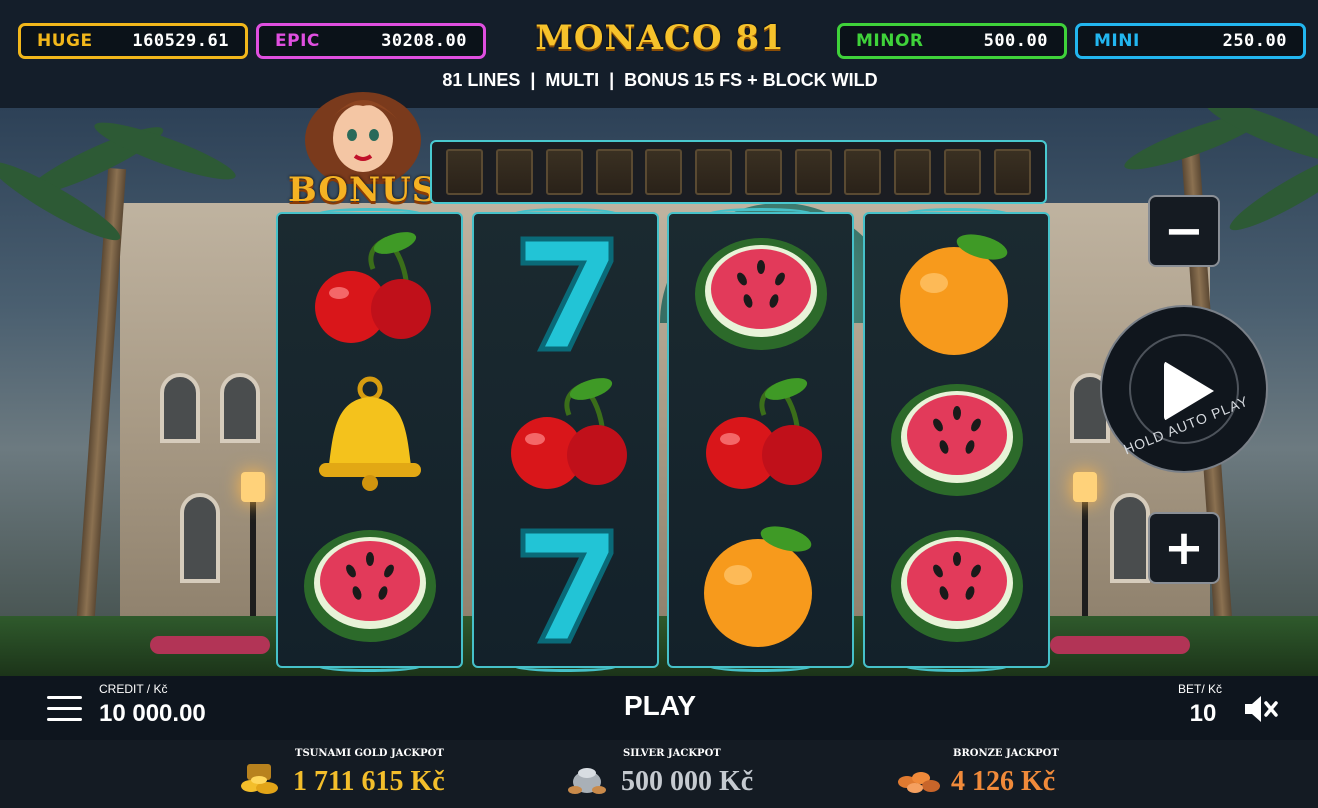 The image size is (1318, 808). What do you see at coordinates (297, 41) in the screenshot?
I see `jackpot-epic-label: EPIC` at bounding box center [297, 41].